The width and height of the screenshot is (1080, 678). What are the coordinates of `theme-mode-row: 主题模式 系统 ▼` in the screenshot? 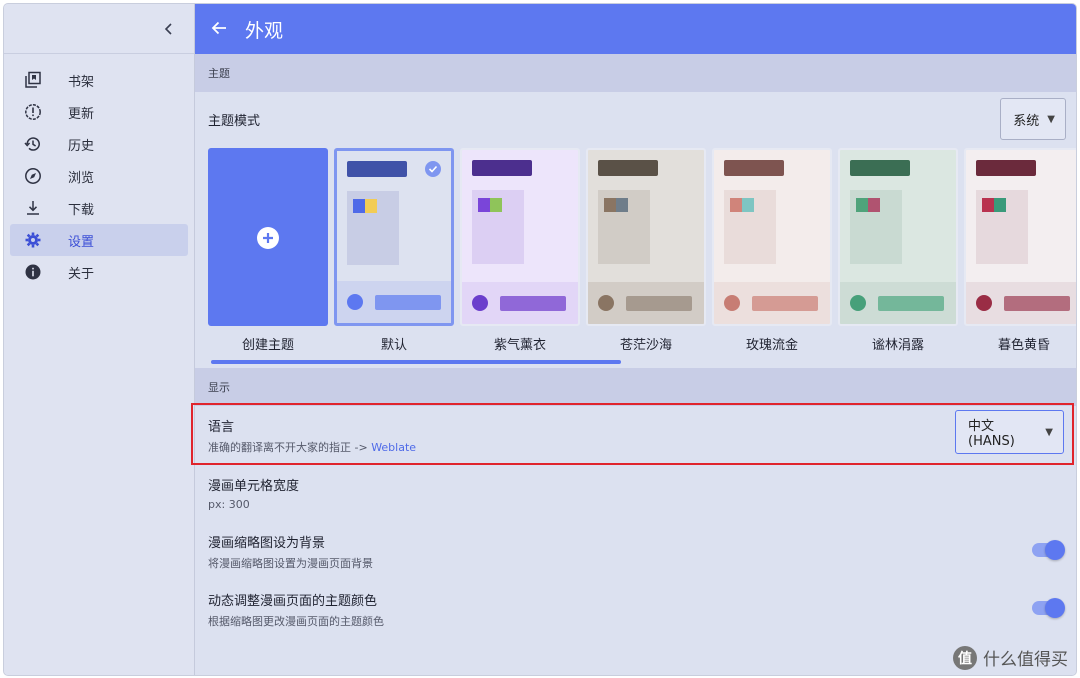 It's located at (635, 119).